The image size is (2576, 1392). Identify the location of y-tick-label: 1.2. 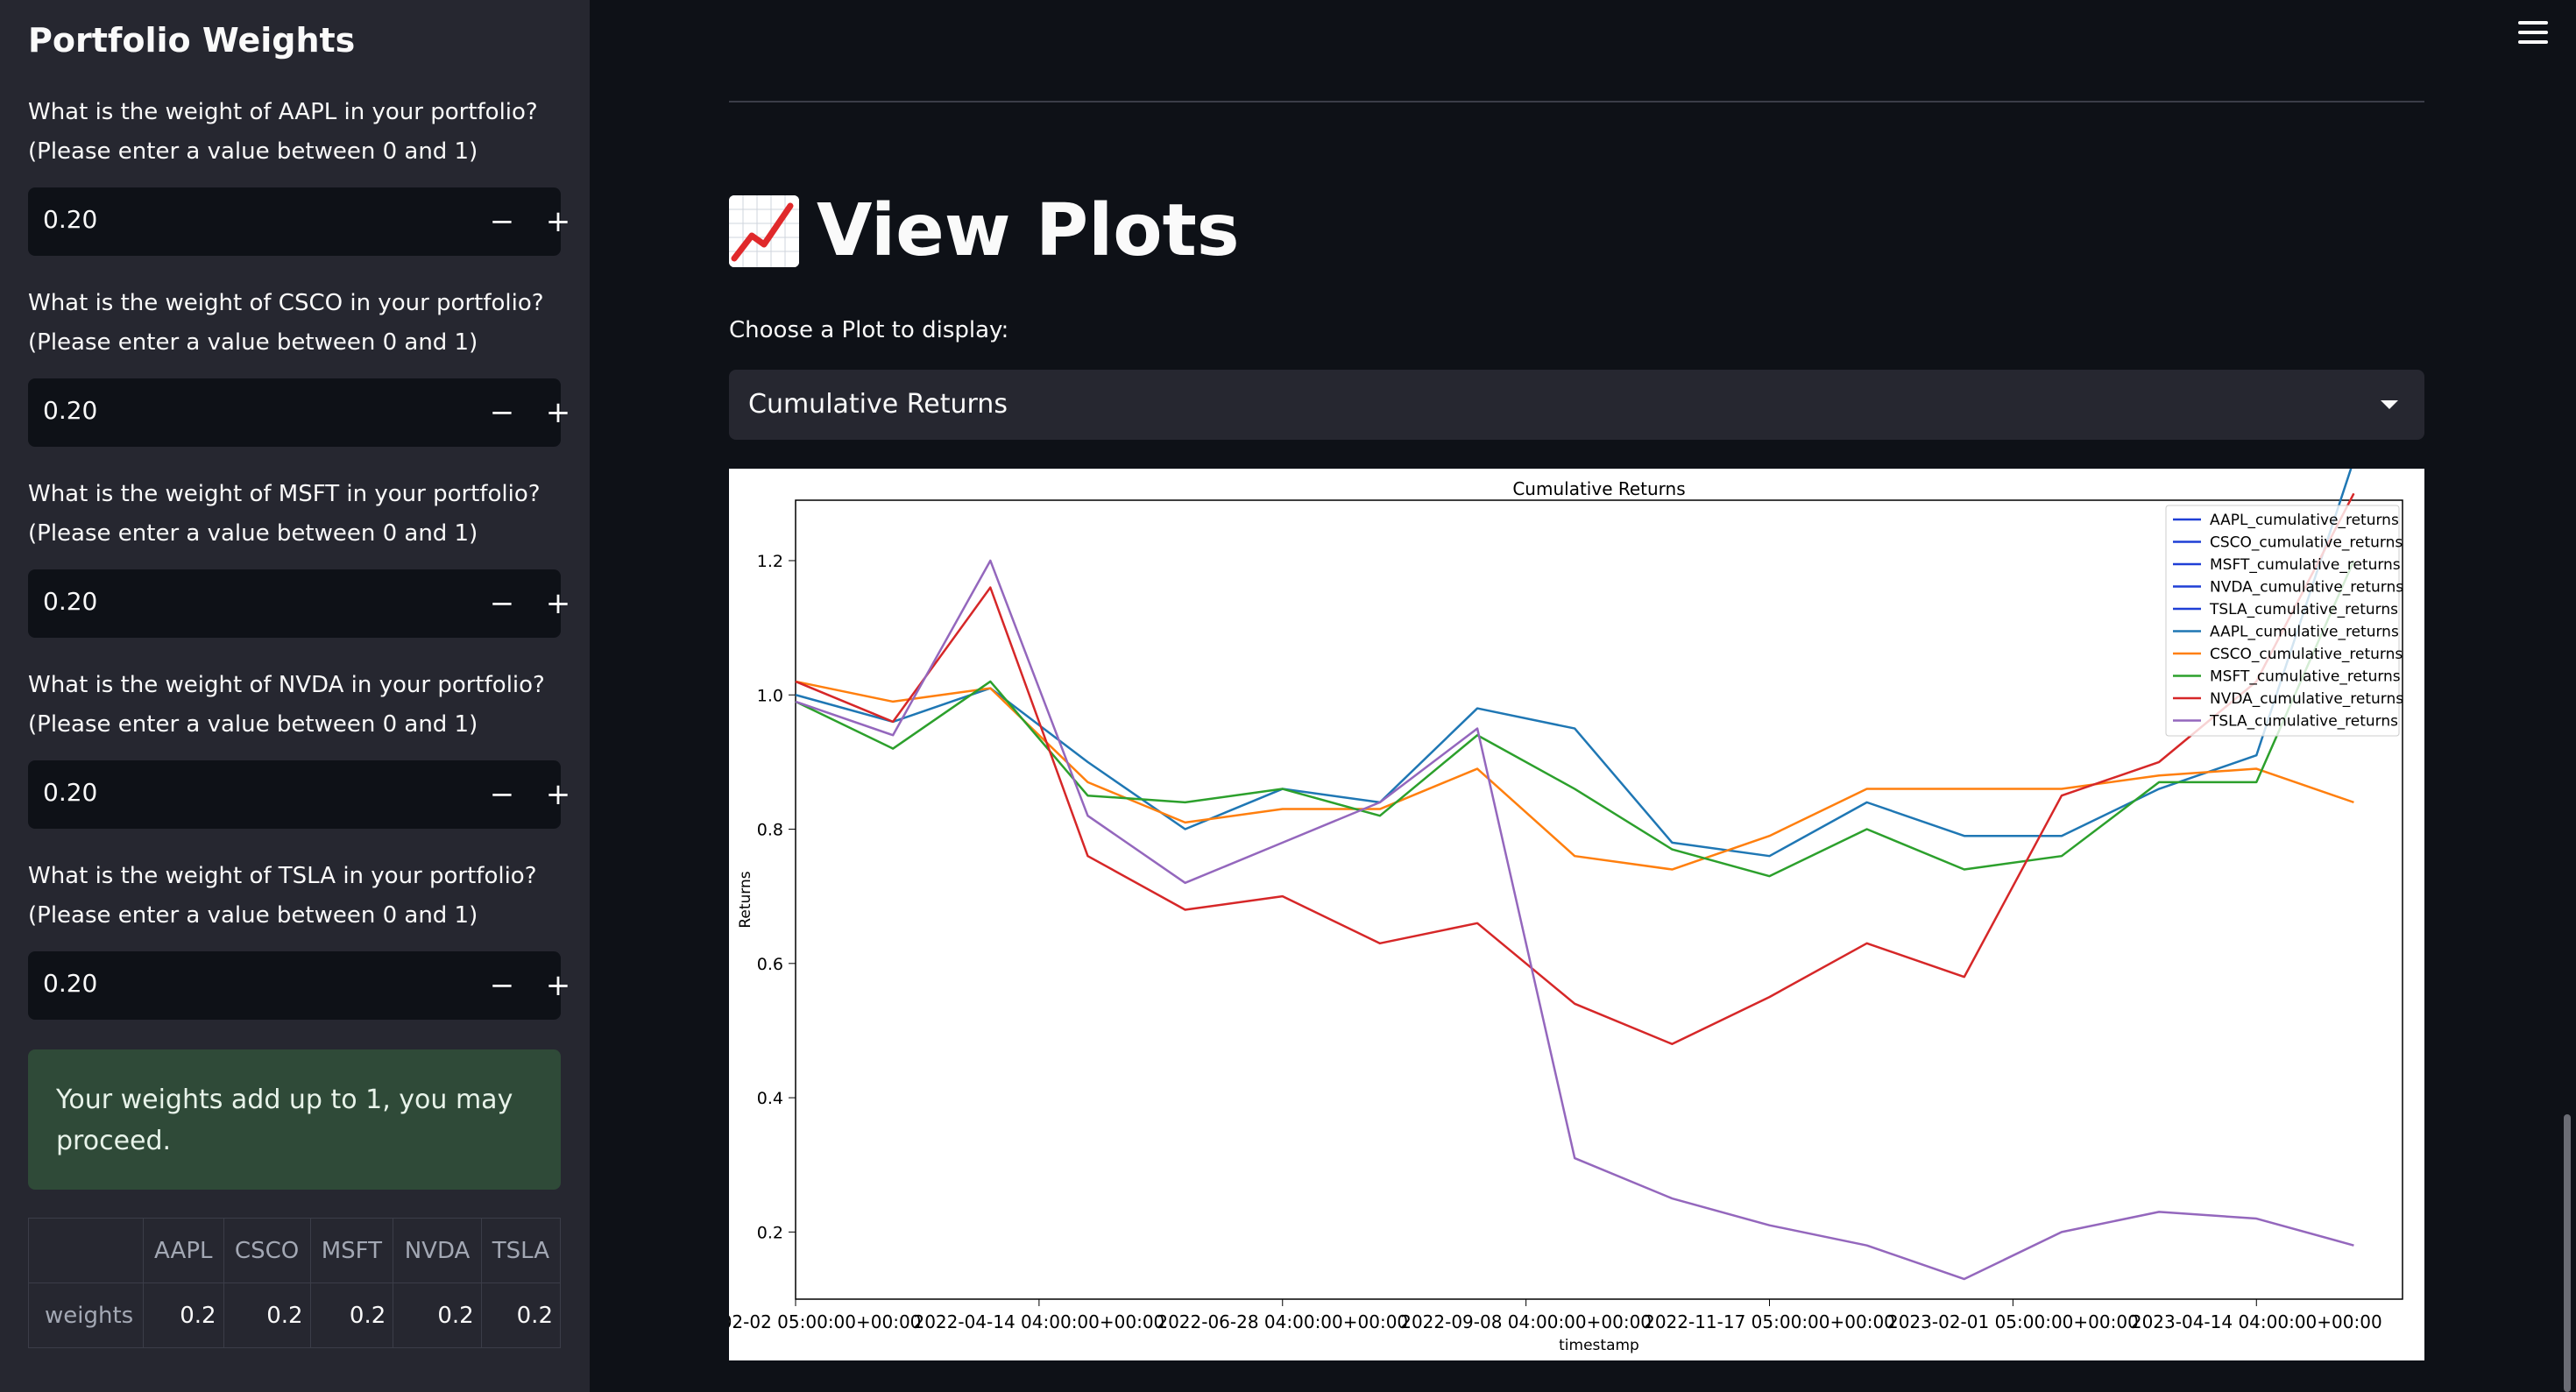
(770, 562).